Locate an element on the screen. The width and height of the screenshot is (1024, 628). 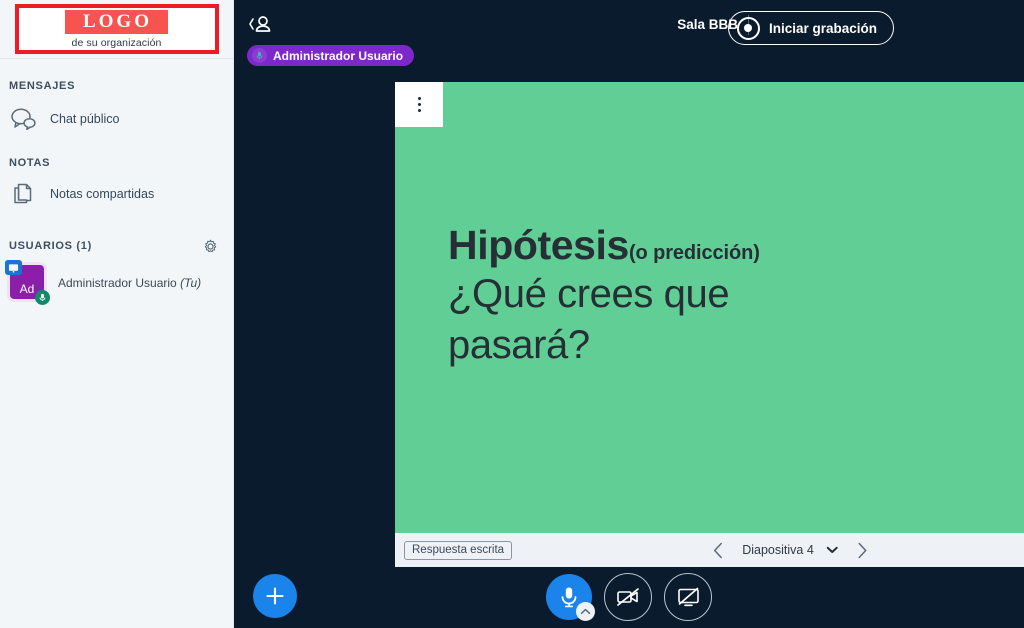
slide-select-label: Diapositiva 4 is located at coordinates (778, 550).